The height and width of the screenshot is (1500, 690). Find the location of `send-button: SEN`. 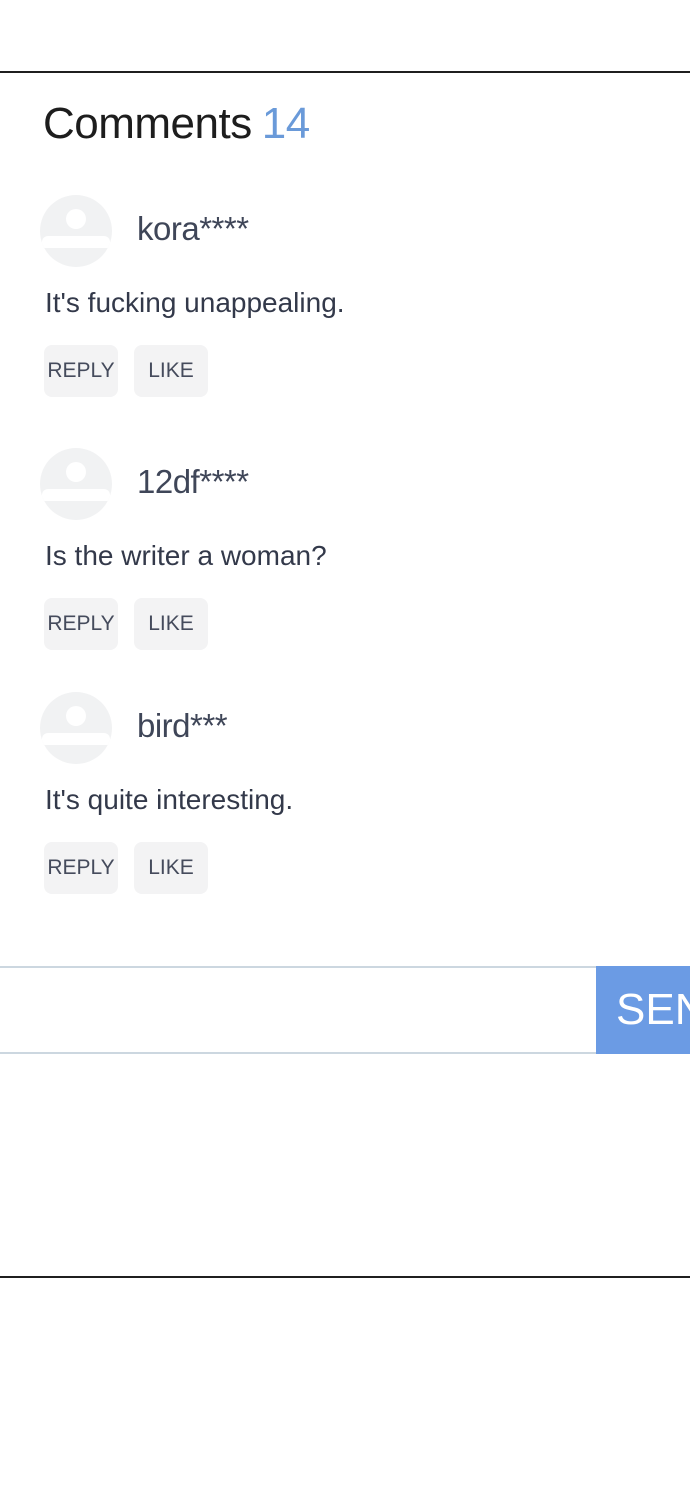

send-button: SEN is located at coordinates (643, 1010).